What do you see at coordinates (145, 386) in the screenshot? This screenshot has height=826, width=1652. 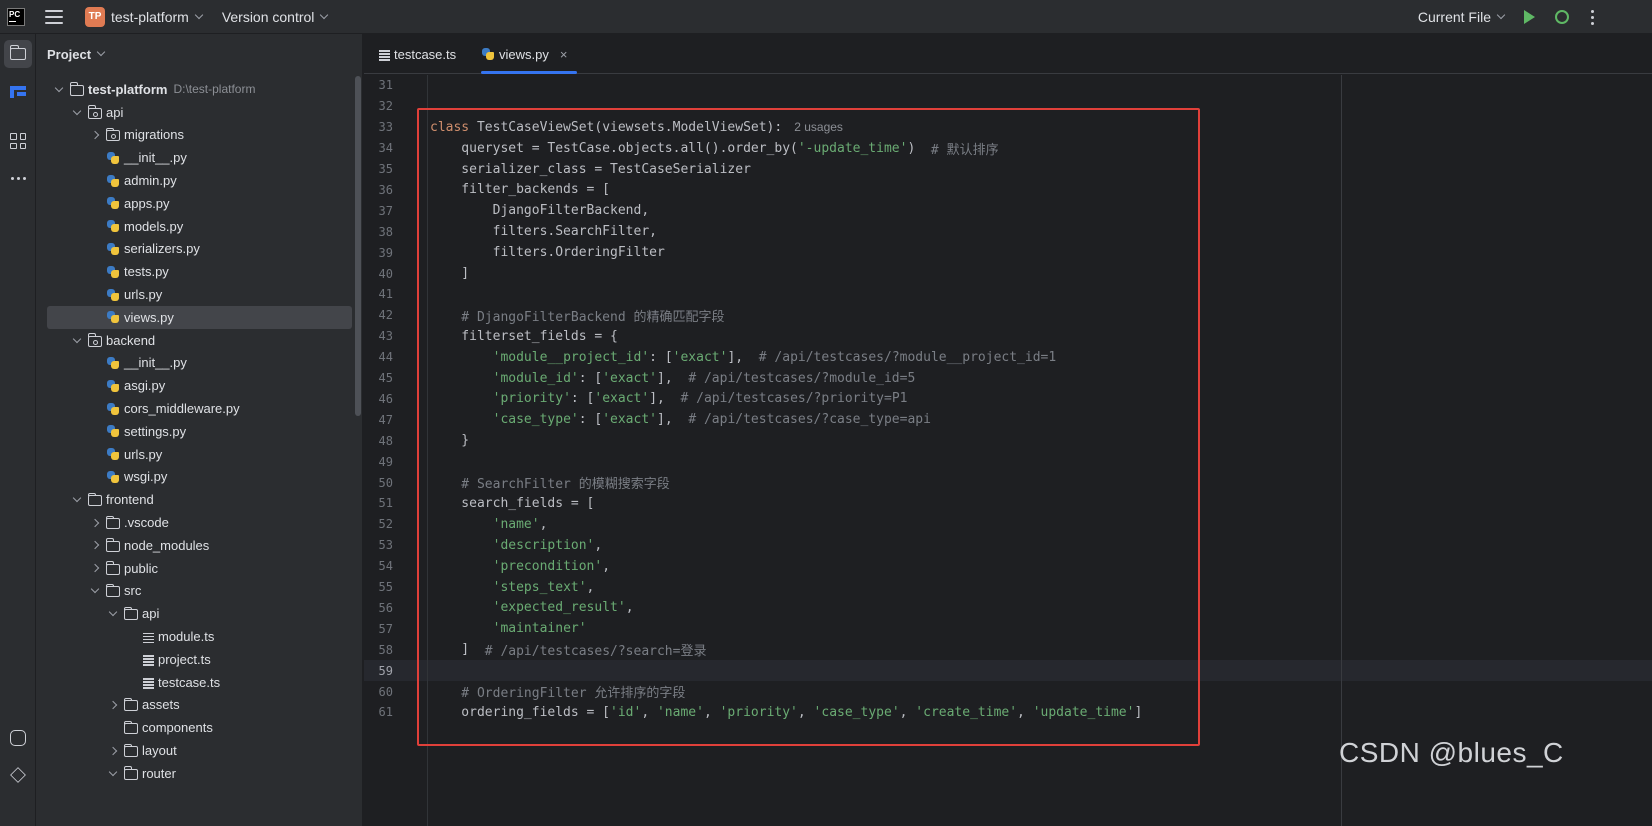 I see `tree-item-label: asgi.py` at bounding box center [145, 386].